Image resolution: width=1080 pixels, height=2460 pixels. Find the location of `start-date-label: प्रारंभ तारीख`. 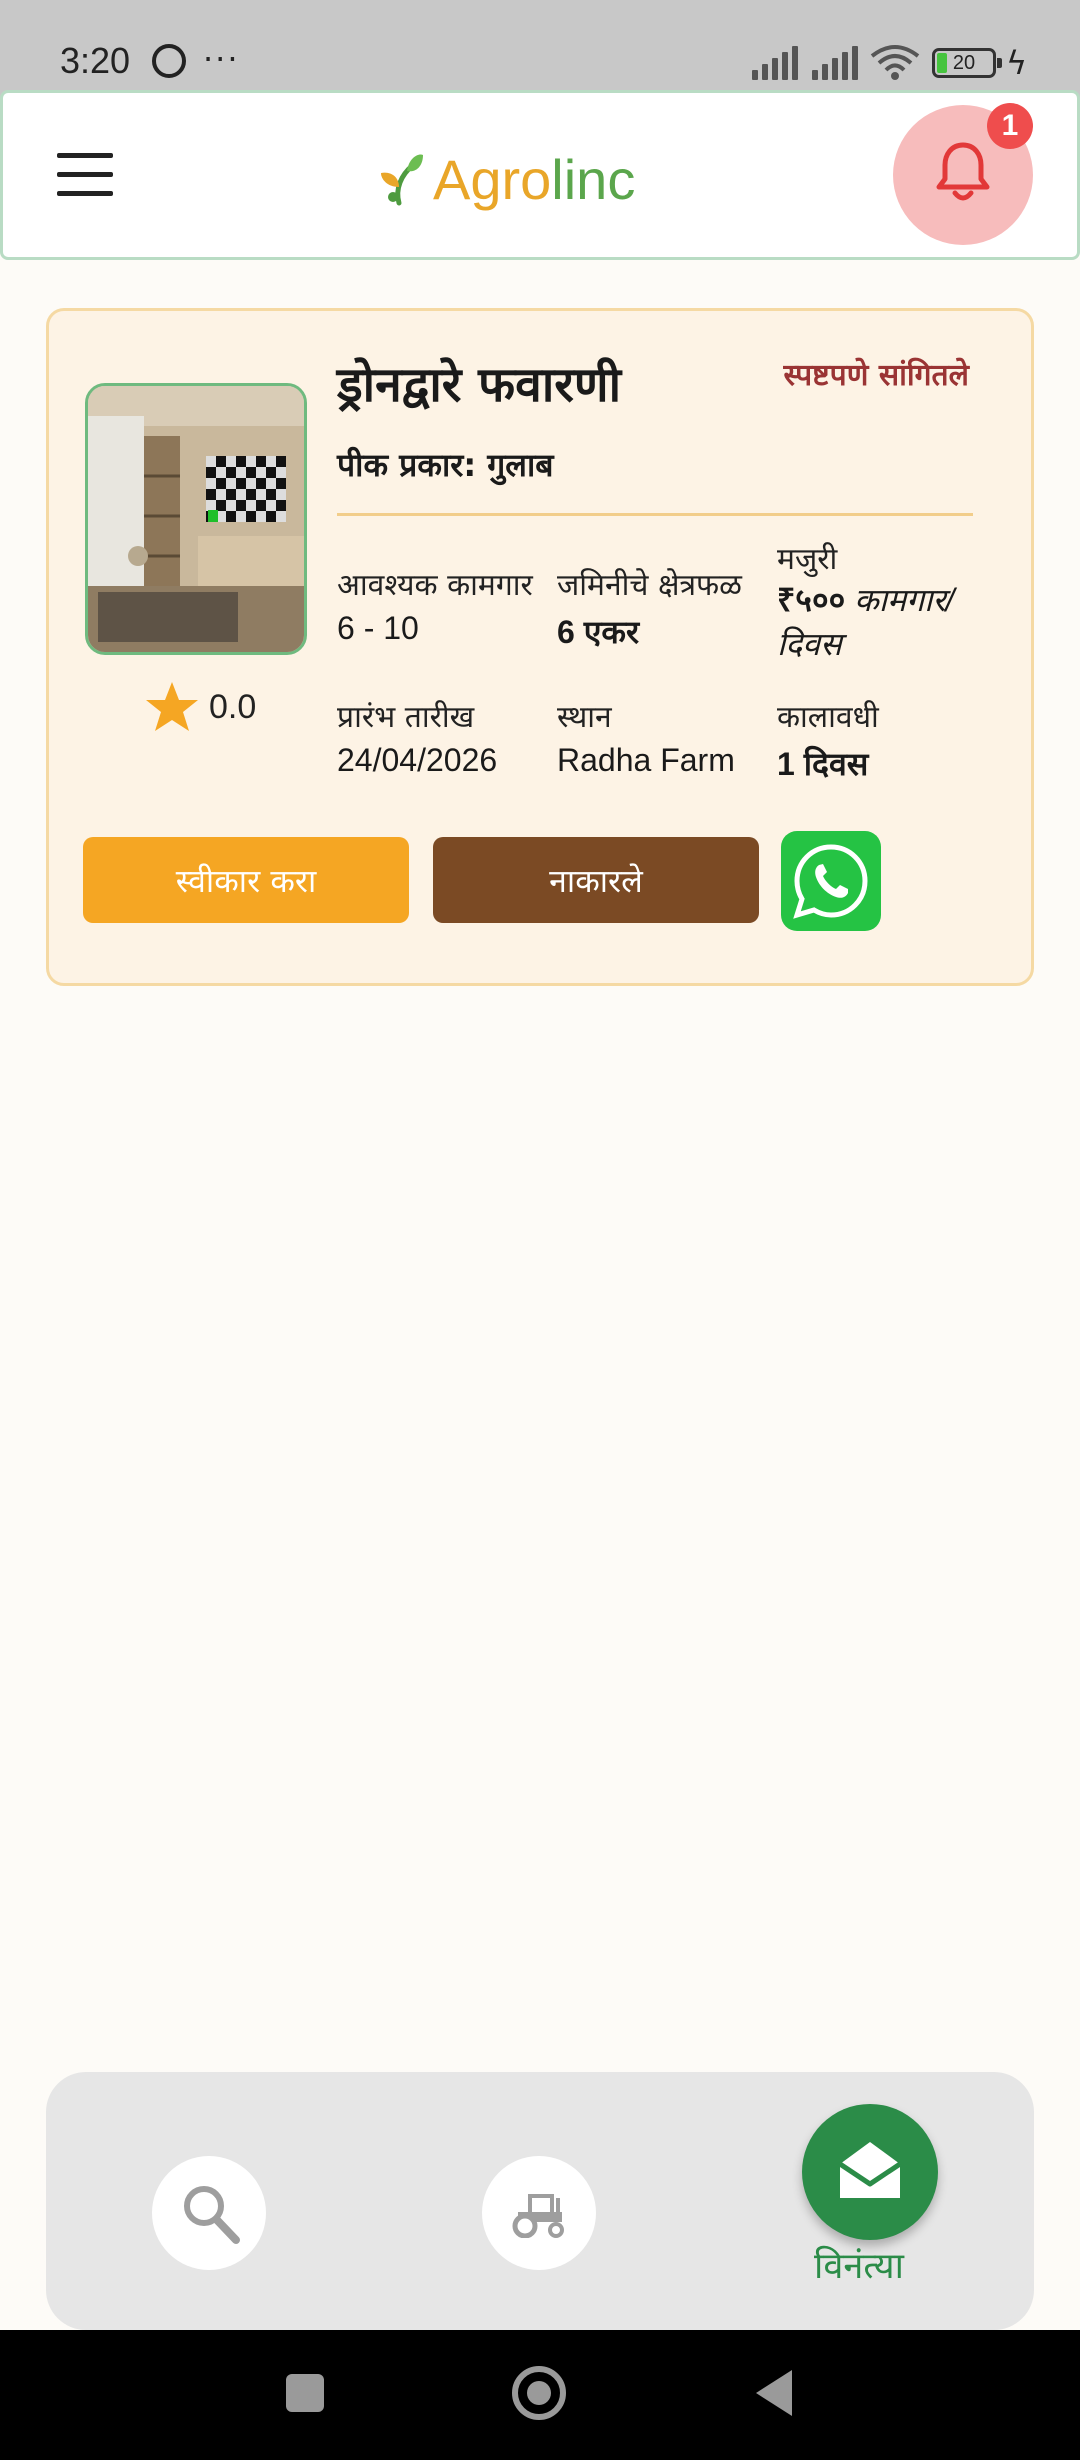

start-date-label: प्रारंभ तारीख is located at coordinates (406, 717).